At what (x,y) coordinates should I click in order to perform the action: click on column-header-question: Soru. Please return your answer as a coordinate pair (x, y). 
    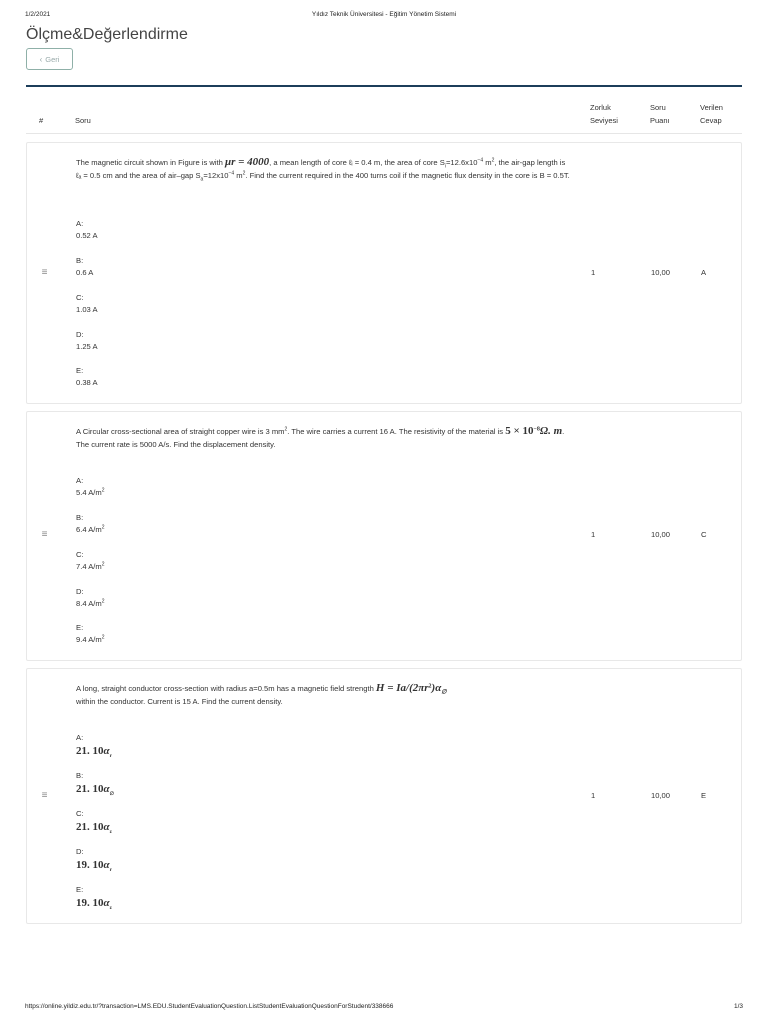
    Looking at the image, I should click on (83, 120).